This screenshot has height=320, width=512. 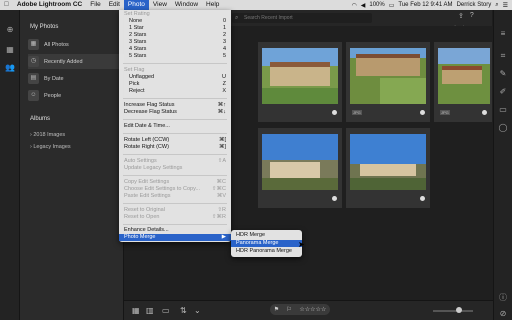 What do you see at coordinates (56, 44) in the screenshot?
I see `nav-label: All Photos` at bounding box center [56, 44].